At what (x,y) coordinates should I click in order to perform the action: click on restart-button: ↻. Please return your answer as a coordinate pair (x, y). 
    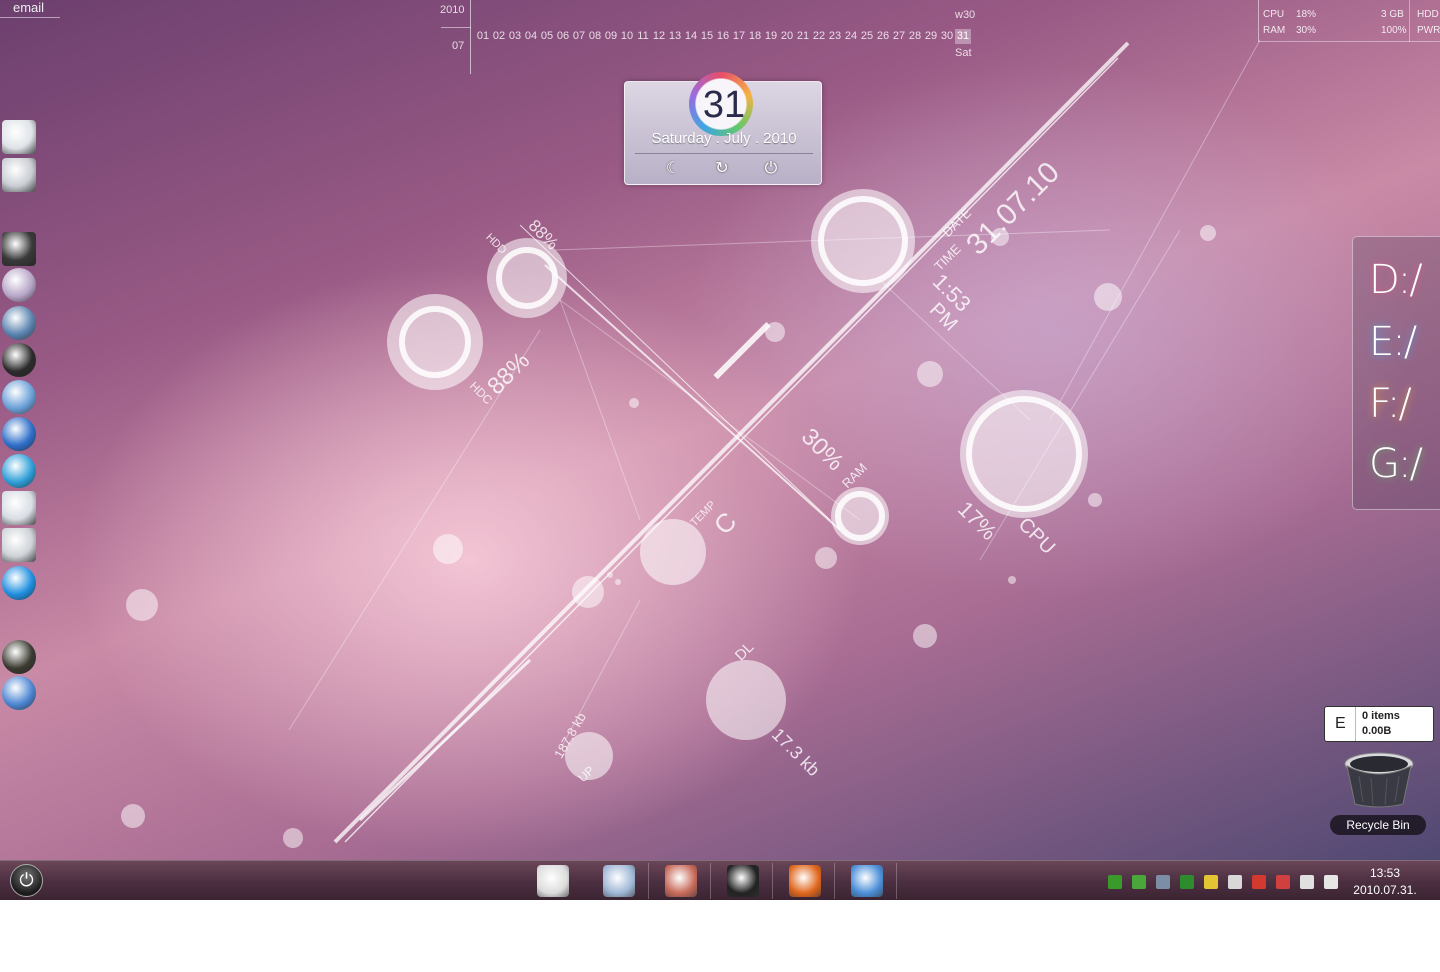
    Looking at the image, I should click on (722, 169).